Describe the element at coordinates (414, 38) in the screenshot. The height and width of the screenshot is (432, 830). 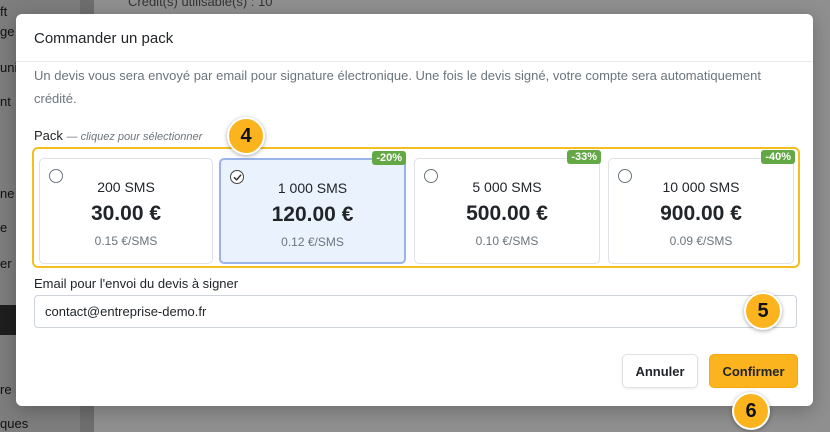
I see `modal-header: Commander un pack` at that location.